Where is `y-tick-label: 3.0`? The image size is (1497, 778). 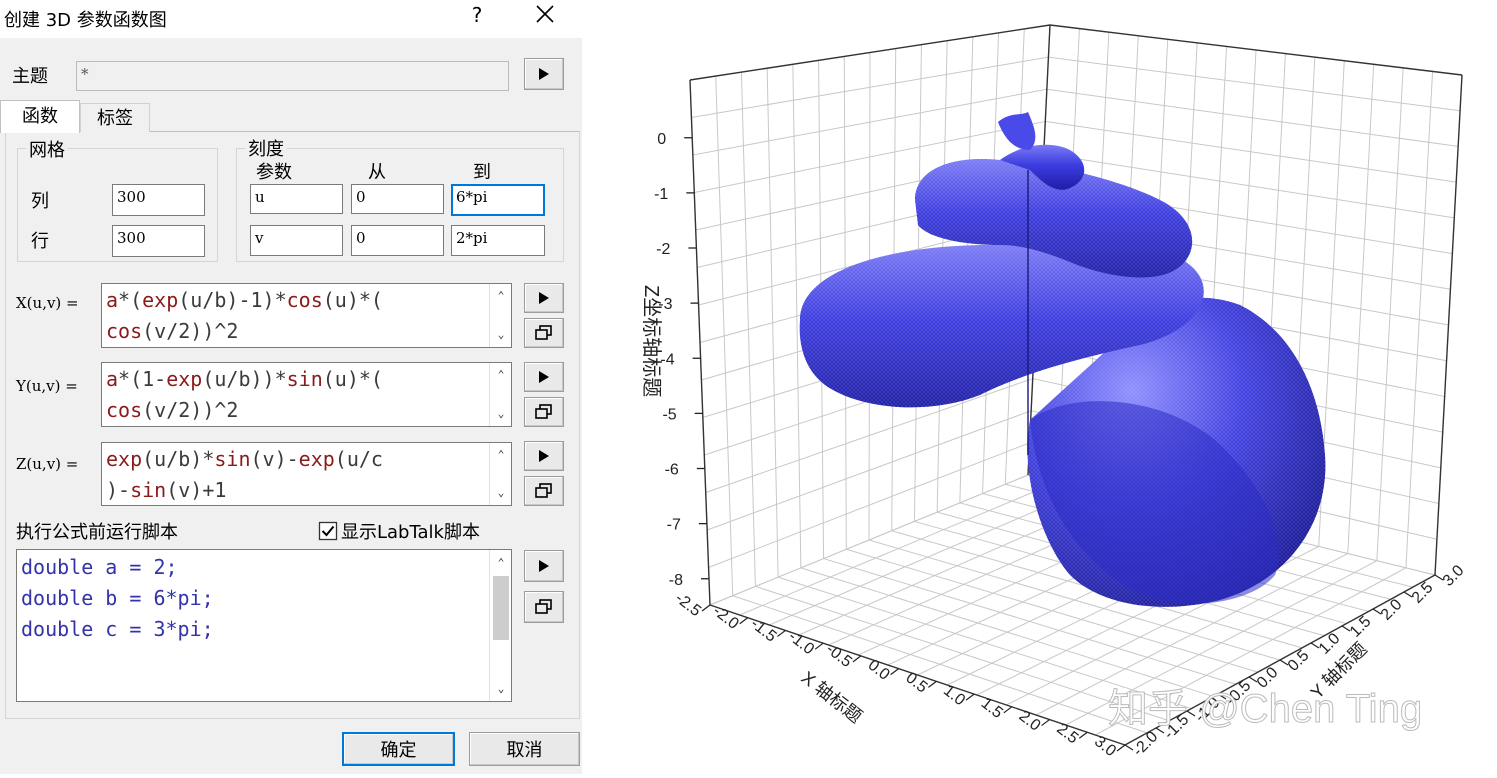 y-tick-label: 3.0 is located at coordinates (1454, 576).